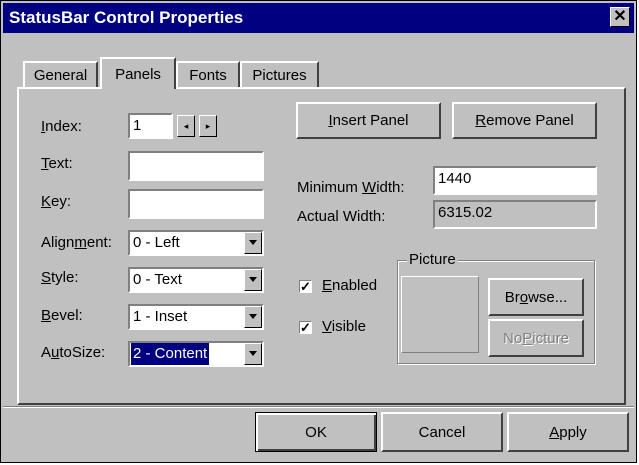 The image size is (639, 465). What do you see at coordinates (196, 317) in the screenshot?
I see `bevel-combo: 1 - Inset` at bounding box center [196, 317].